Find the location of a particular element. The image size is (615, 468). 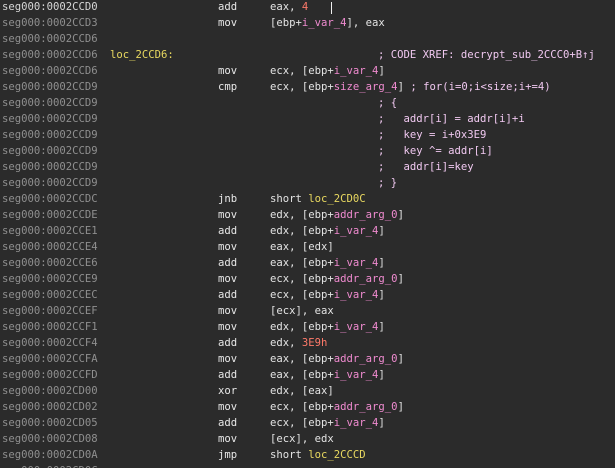

line-address: seg000:0002CCEC is located at coordinates (50, 295).